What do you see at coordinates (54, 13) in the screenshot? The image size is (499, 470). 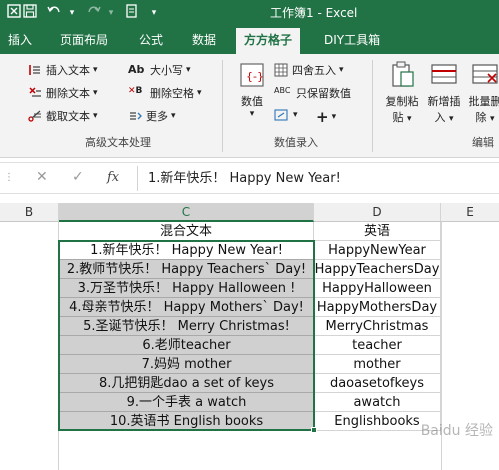 I see `undo-icon` at bounding box center [54, 13].